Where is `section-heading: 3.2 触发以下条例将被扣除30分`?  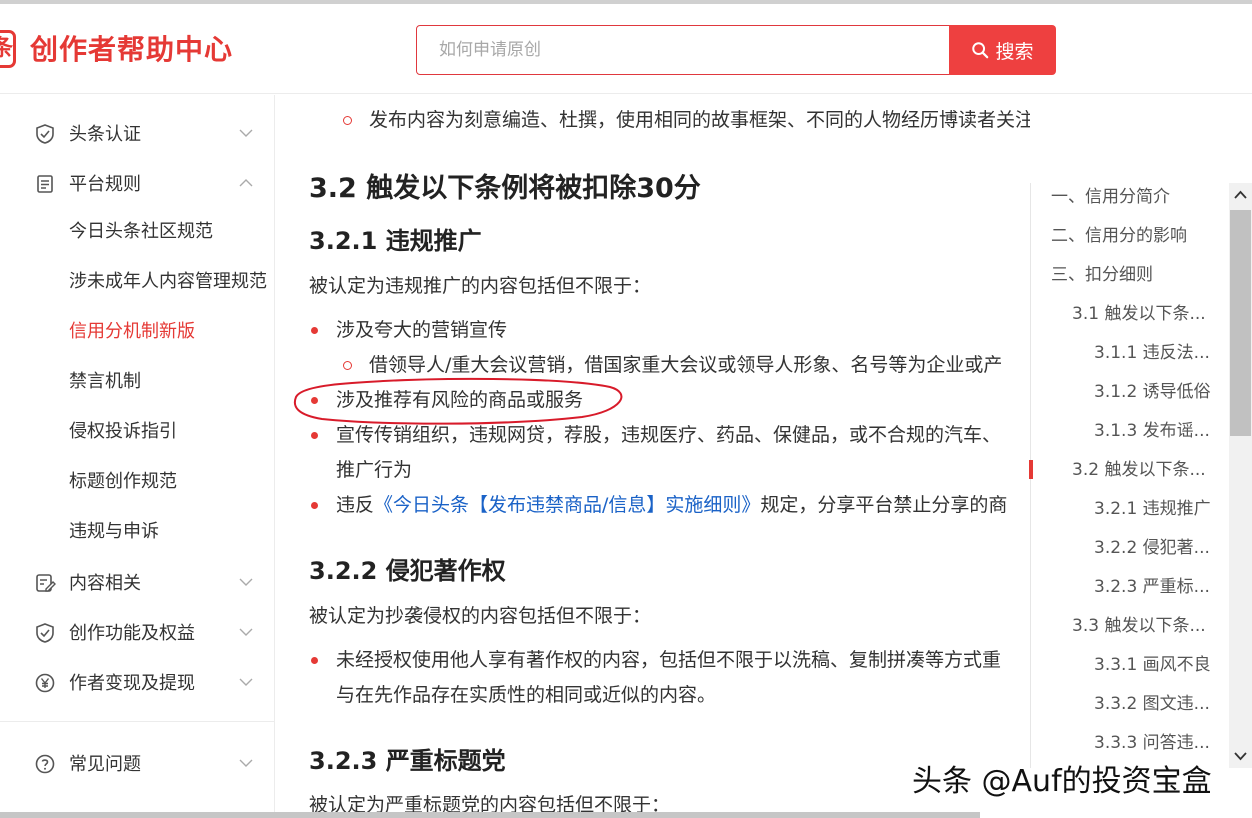
section-heading: 3.2 触发以下条例将被扣除30分 is located at coordinates (505, 188).